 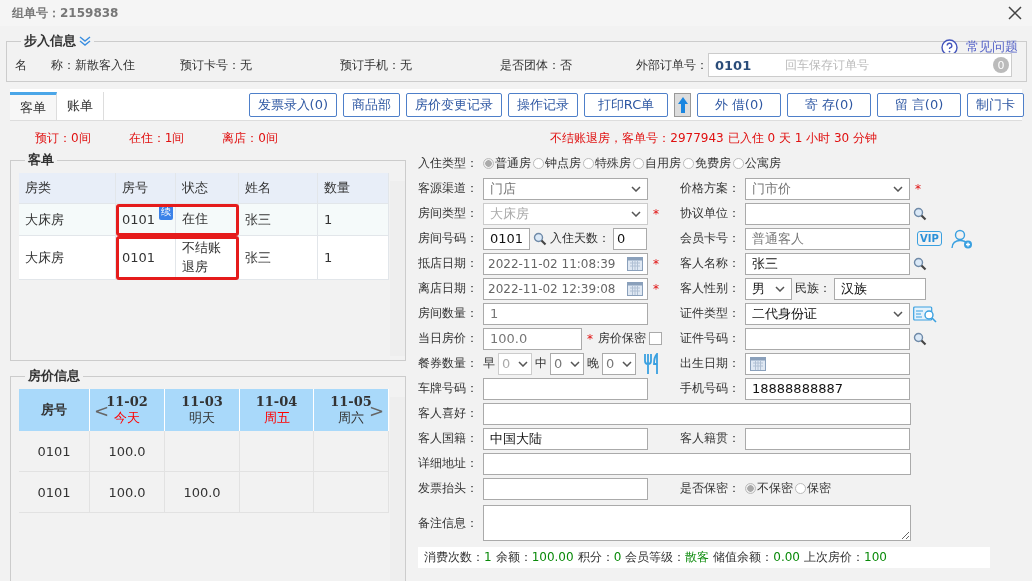 What do you see at coordinates (925, 313) in the screenshot?
I see `id-card-search-icon` at bounding box center [925, 313].